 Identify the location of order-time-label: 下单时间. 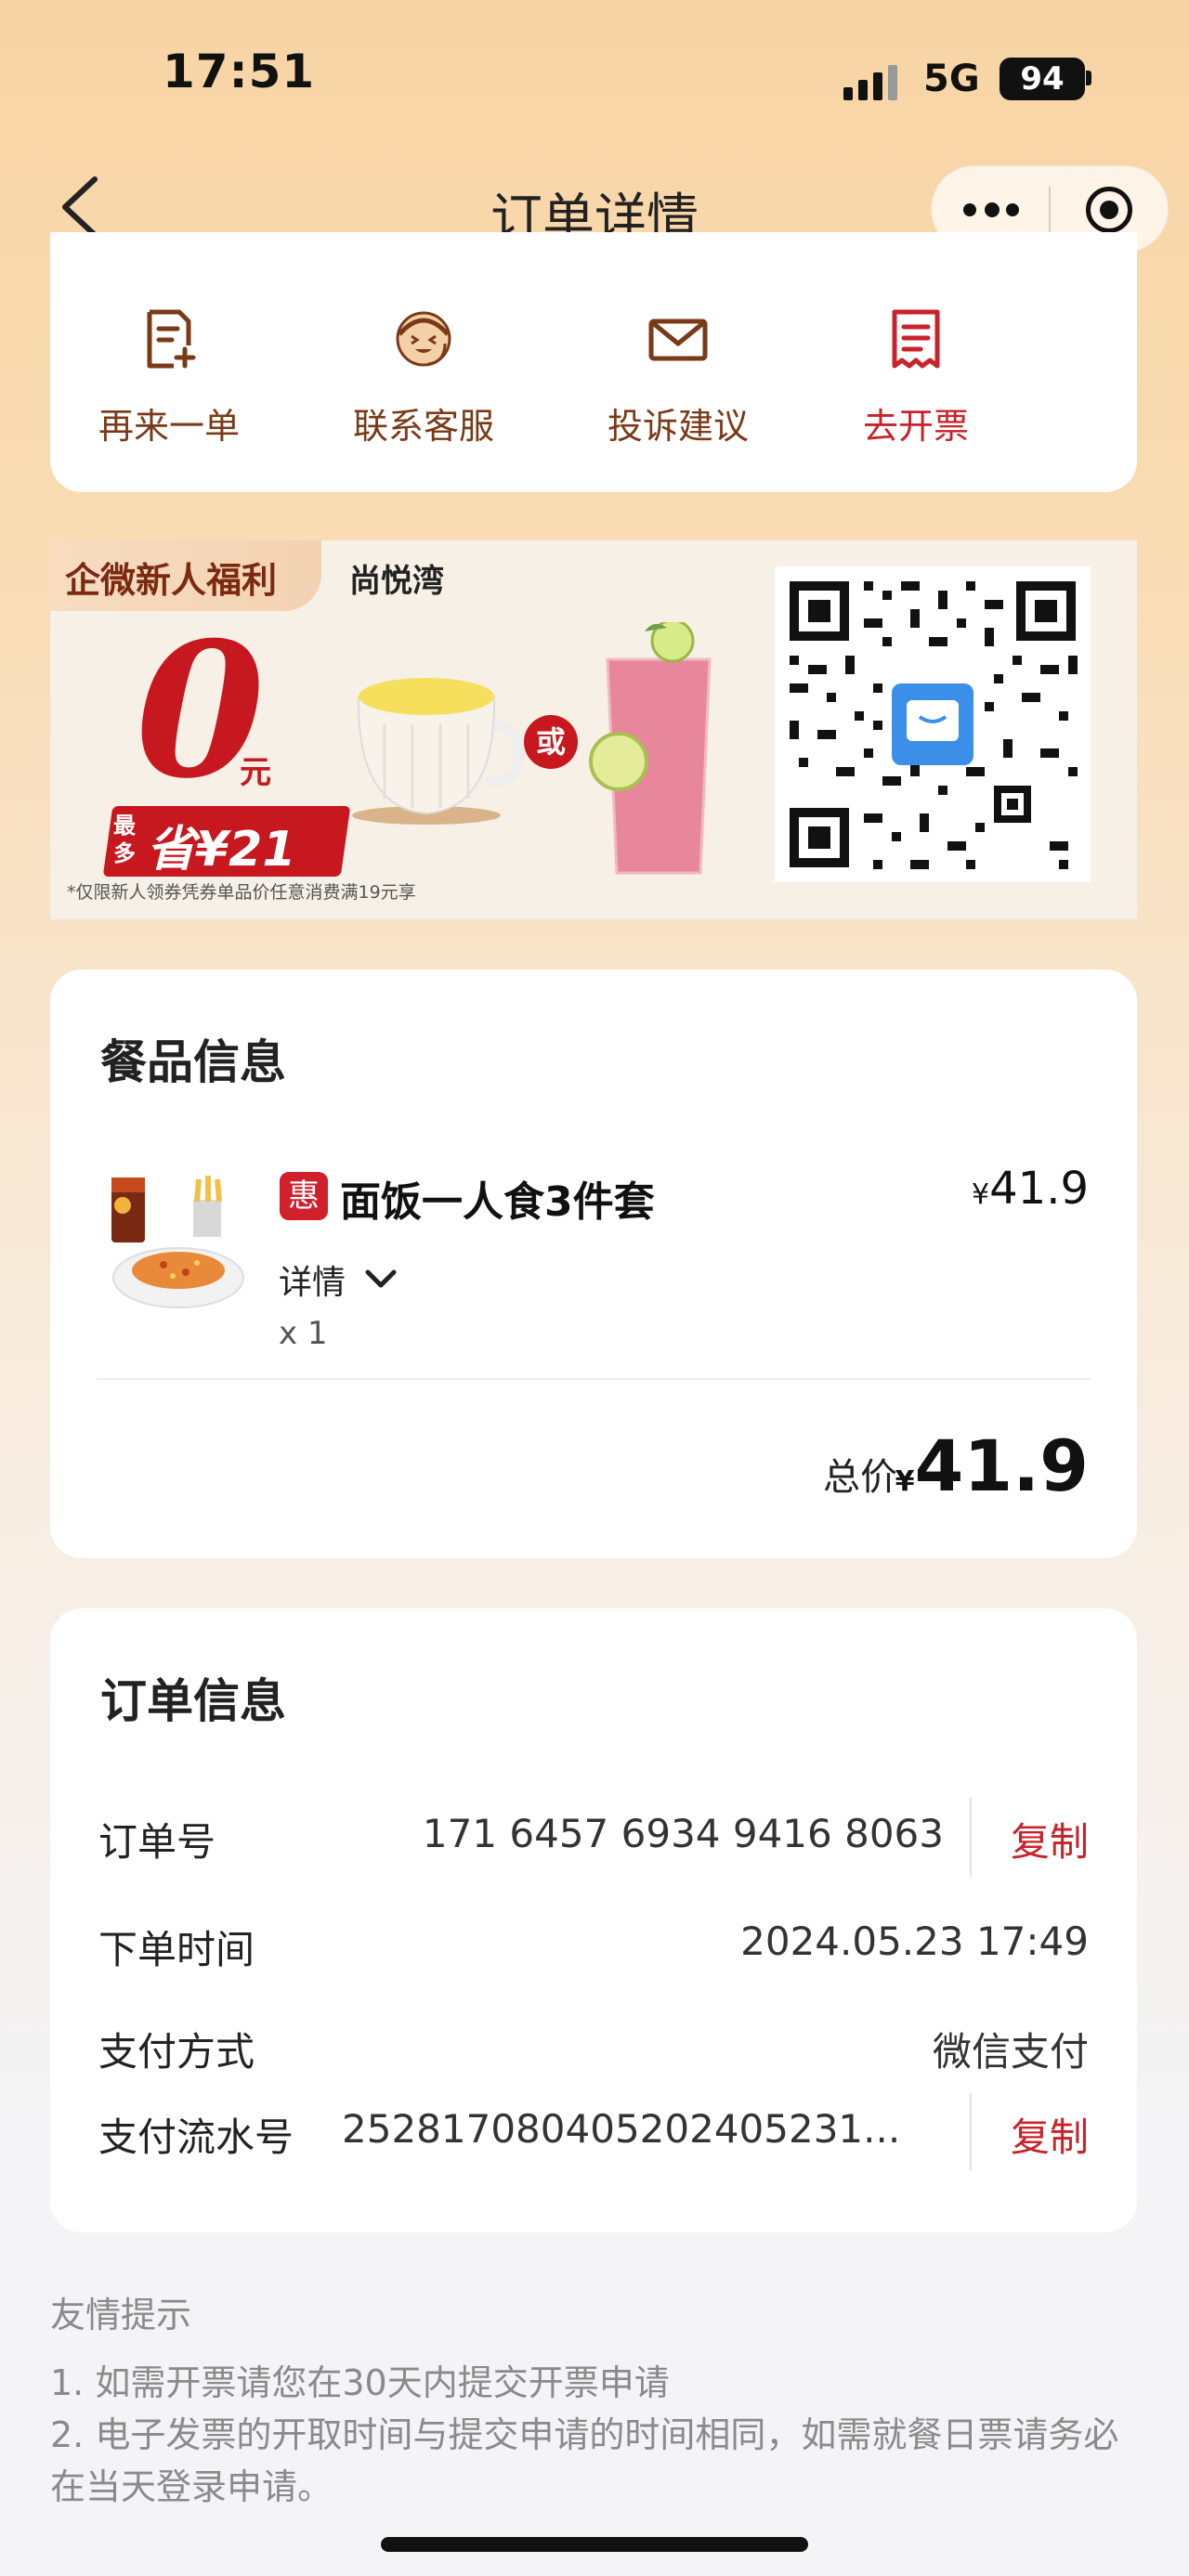
(176, 1950).